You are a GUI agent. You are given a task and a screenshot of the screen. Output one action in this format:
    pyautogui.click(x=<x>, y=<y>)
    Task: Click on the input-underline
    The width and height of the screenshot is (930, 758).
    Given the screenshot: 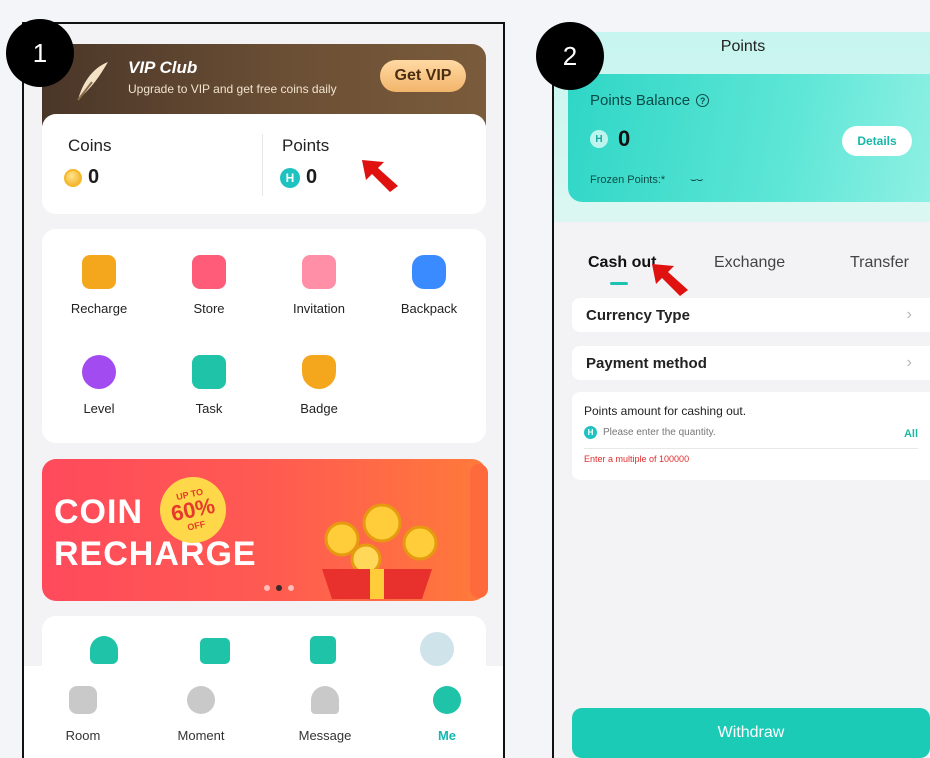 What is the action you would take?
    pyautogui.click(x=751, y=448)
    